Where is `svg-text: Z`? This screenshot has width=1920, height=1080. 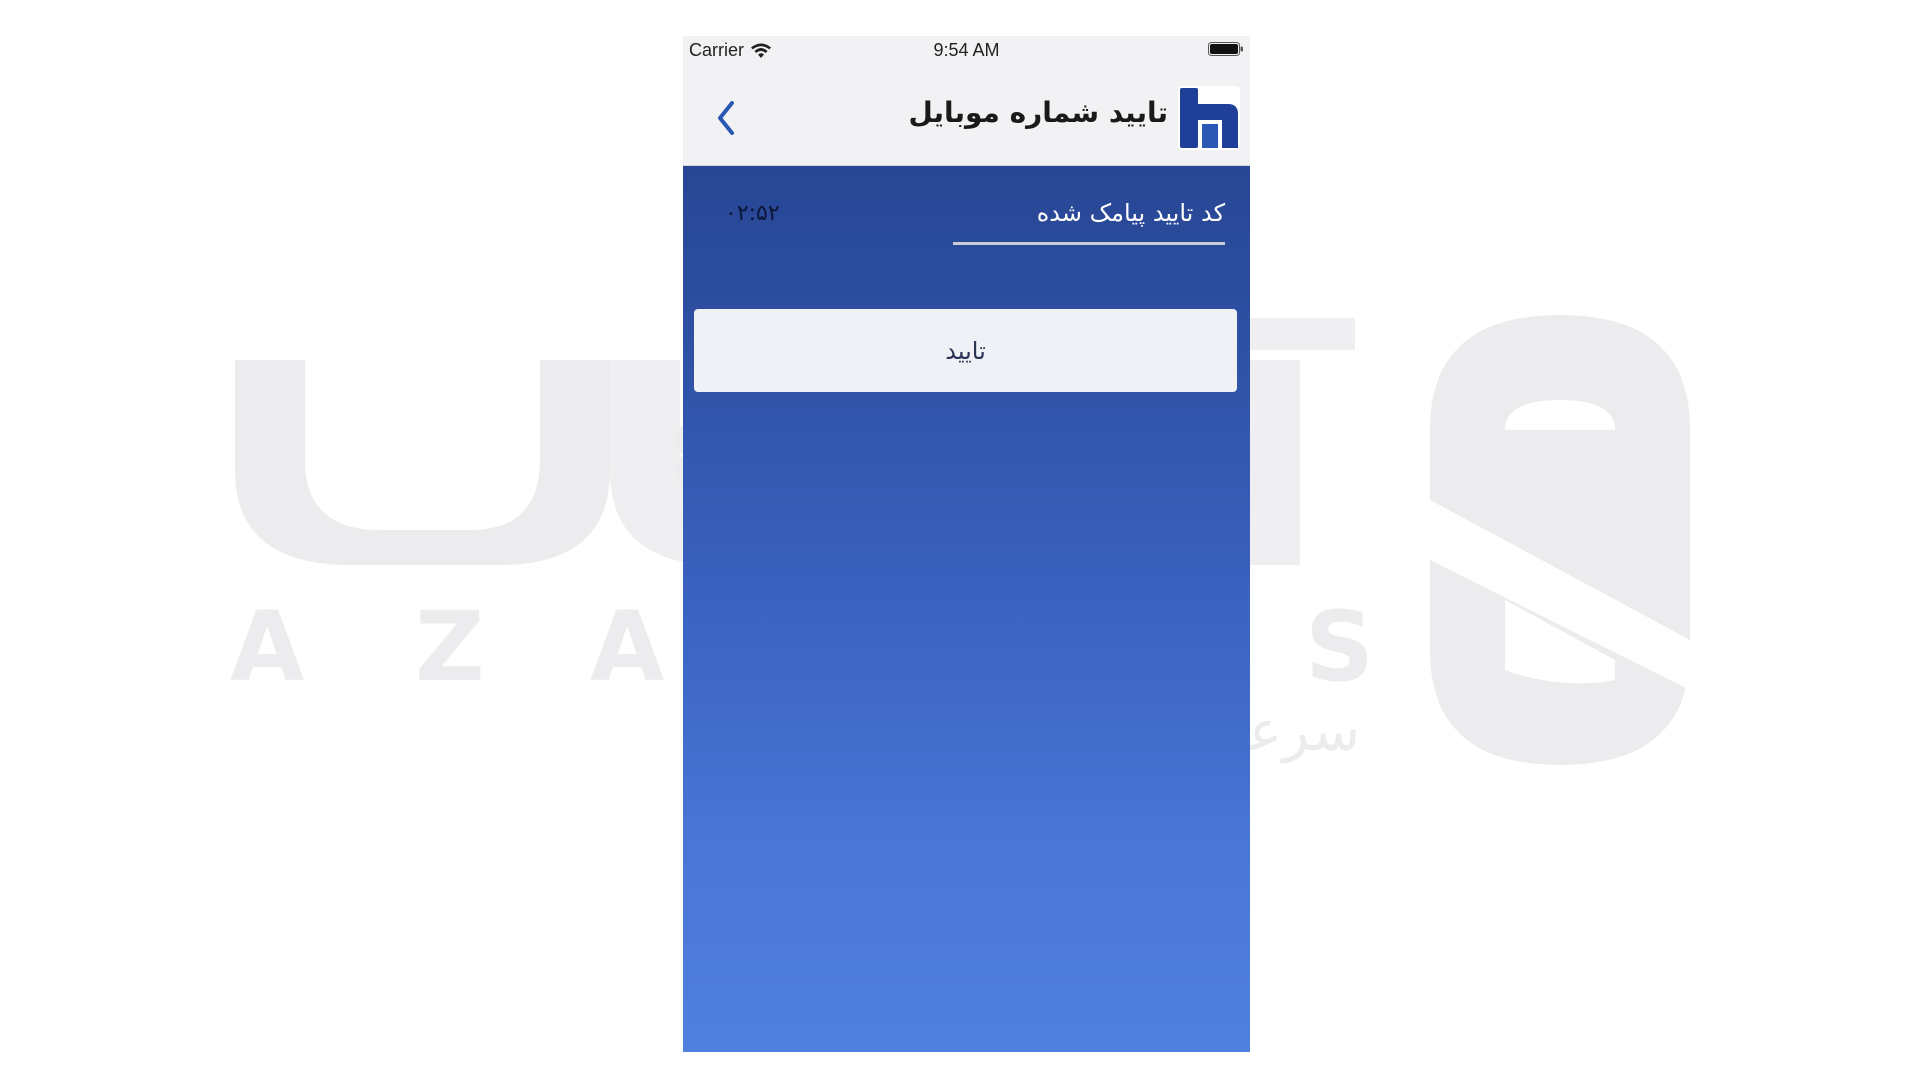 svg-text: Z is located at coordinates (450, 647).